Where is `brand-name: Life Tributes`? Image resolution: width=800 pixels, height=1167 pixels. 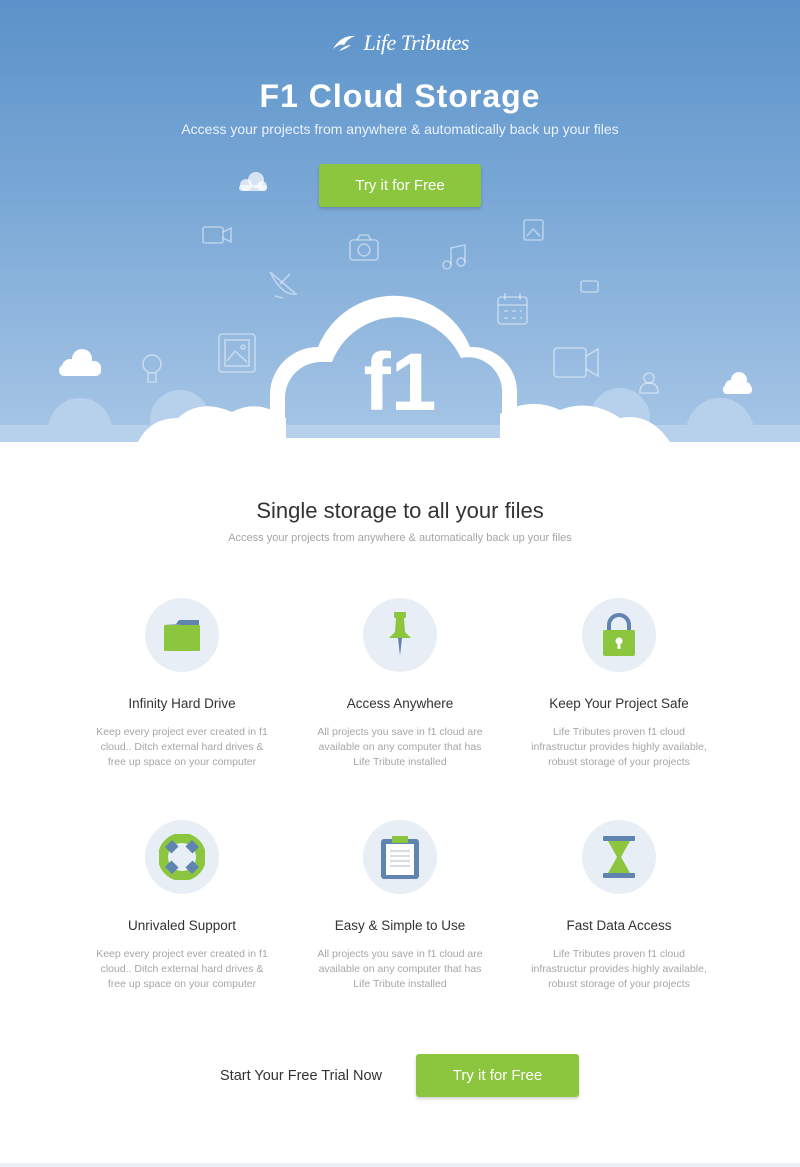 brand-name: Life Tributes is located at coordinates (416, 42).